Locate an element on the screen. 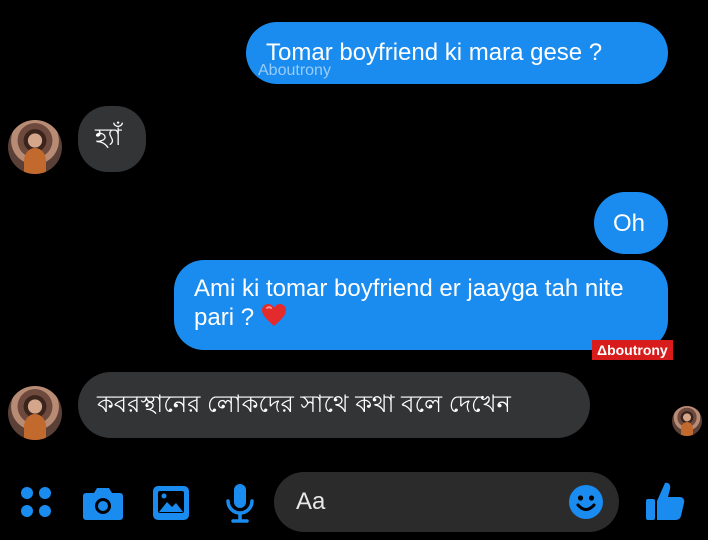 Image resolution: width=708 pixels, height=540 pixels. microphone-icon is located at coordinates (240, 505).